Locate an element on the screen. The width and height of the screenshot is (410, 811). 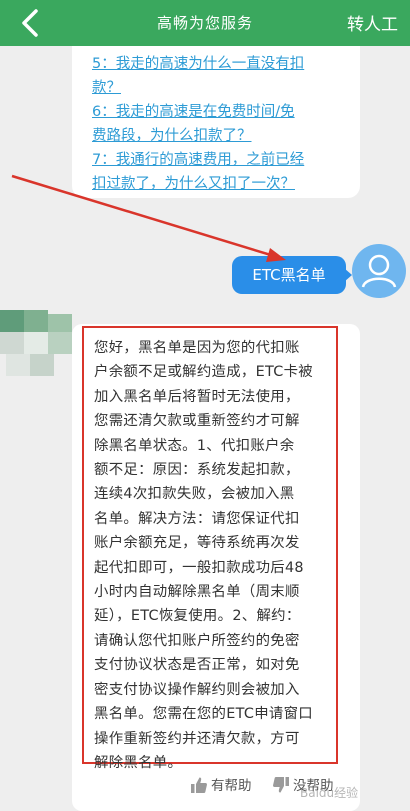
faq-link-5: 5：我走的高速为什么一直没有扣 款？ is located at coordinates (227, 76).